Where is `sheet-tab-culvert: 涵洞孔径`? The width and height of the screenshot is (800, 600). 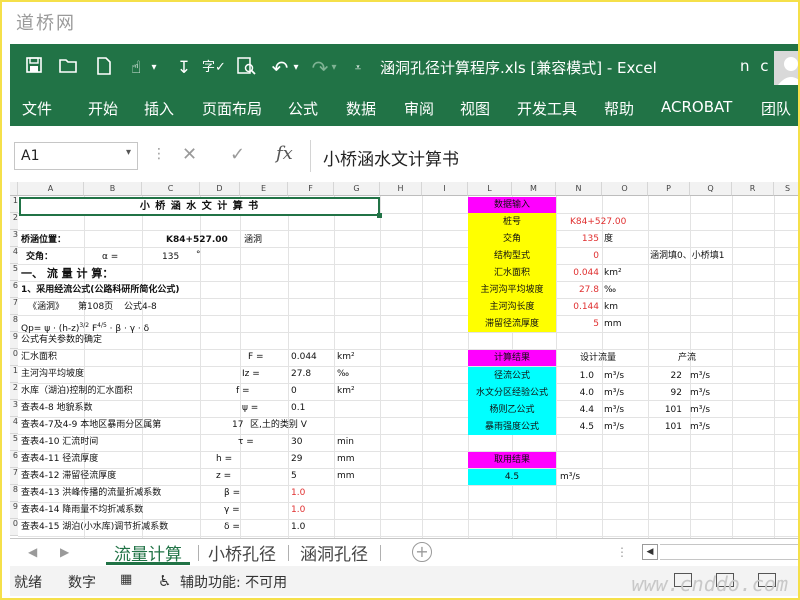 sheet-tab-culvert: 涵洞孔径 is located at coordinates (334, 552).